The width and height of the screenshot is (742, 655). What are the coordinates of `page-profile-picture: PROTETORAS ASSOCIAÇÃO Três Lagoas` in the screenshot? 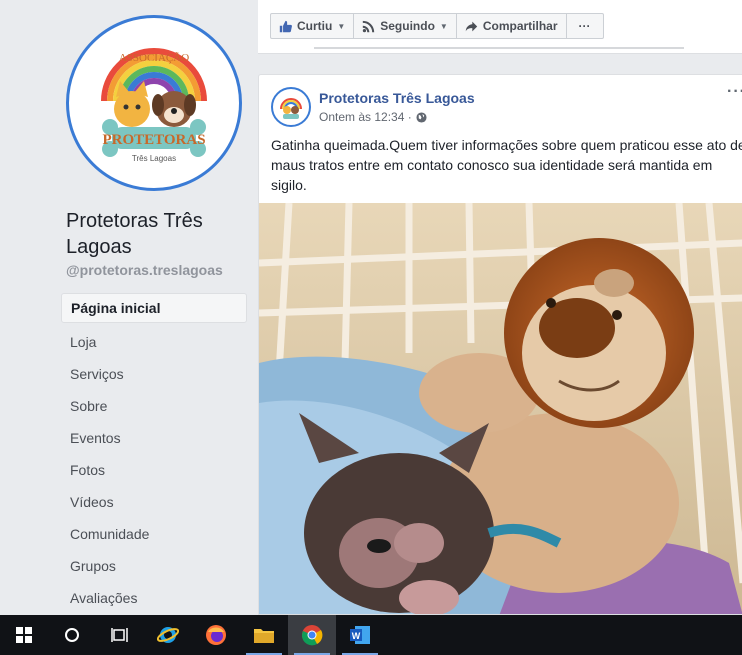 It's located at (154, 103).